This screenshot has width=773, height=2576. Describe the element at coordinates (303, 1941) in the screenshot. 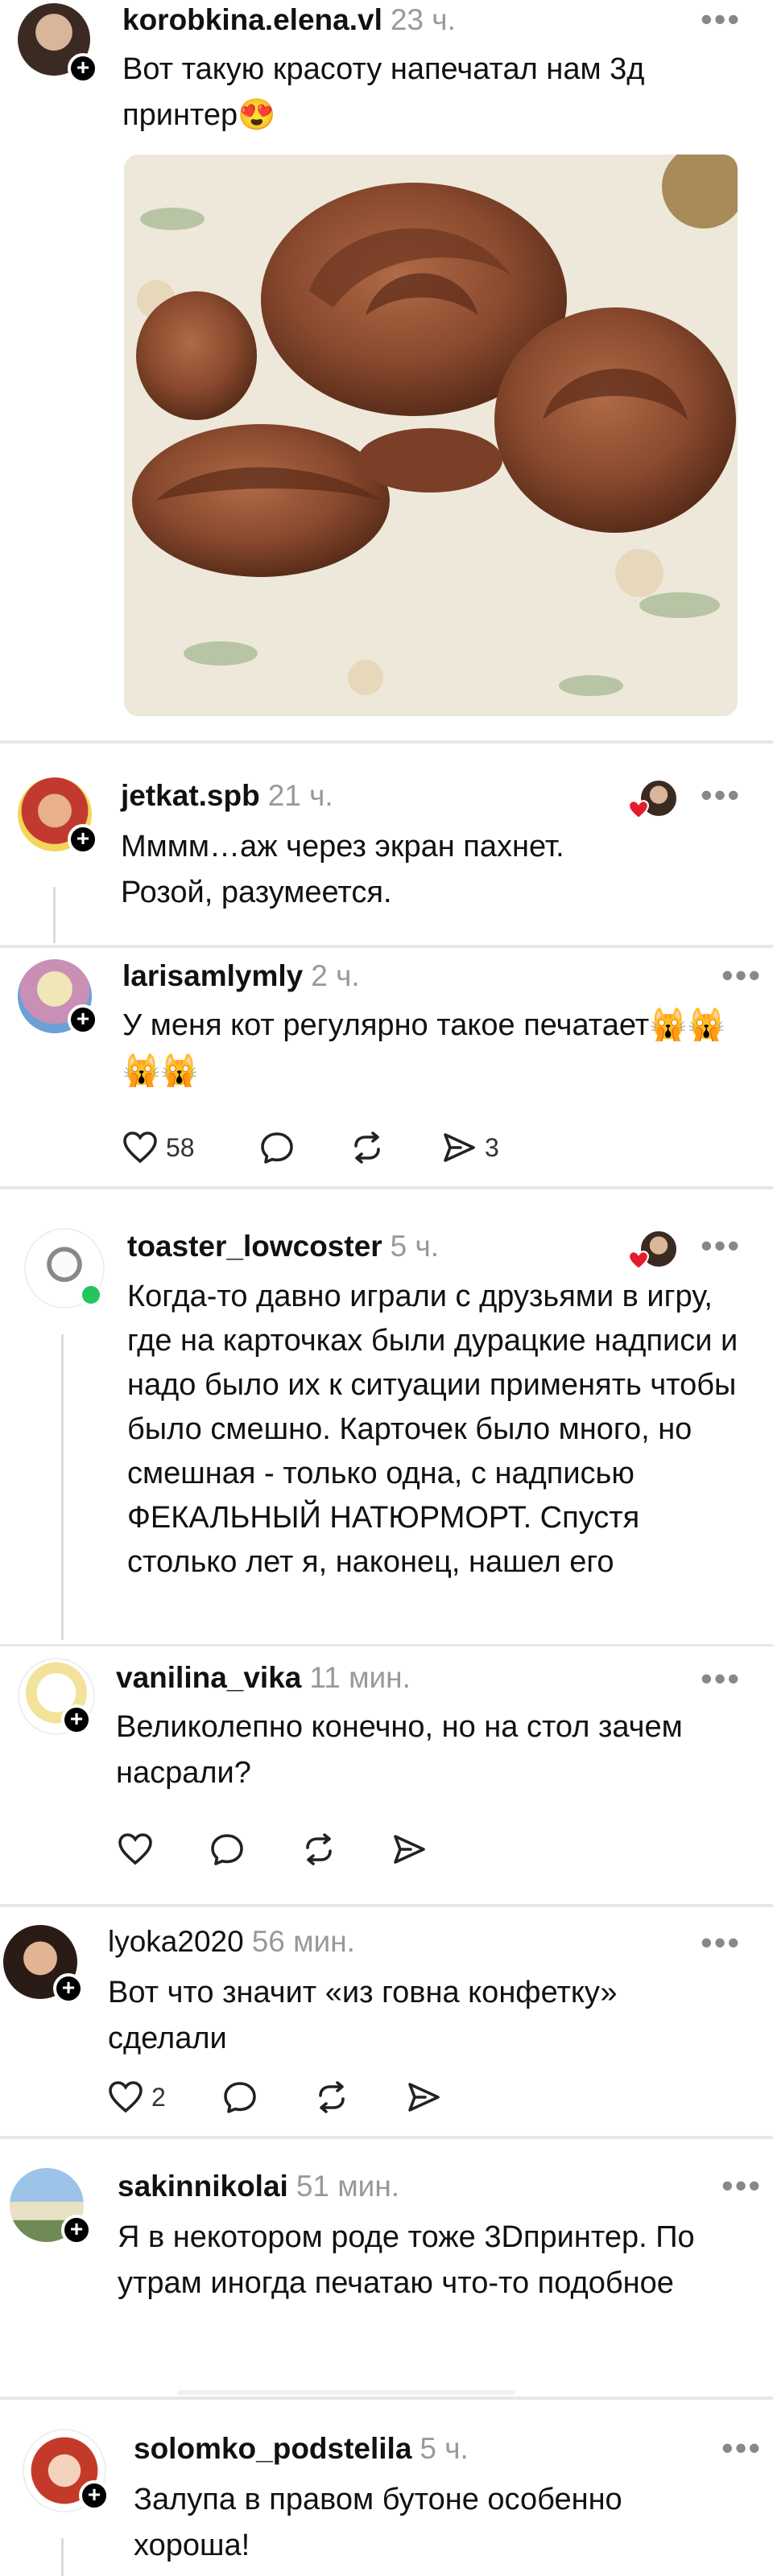

I see `post-time: 56 мин.` at that location.